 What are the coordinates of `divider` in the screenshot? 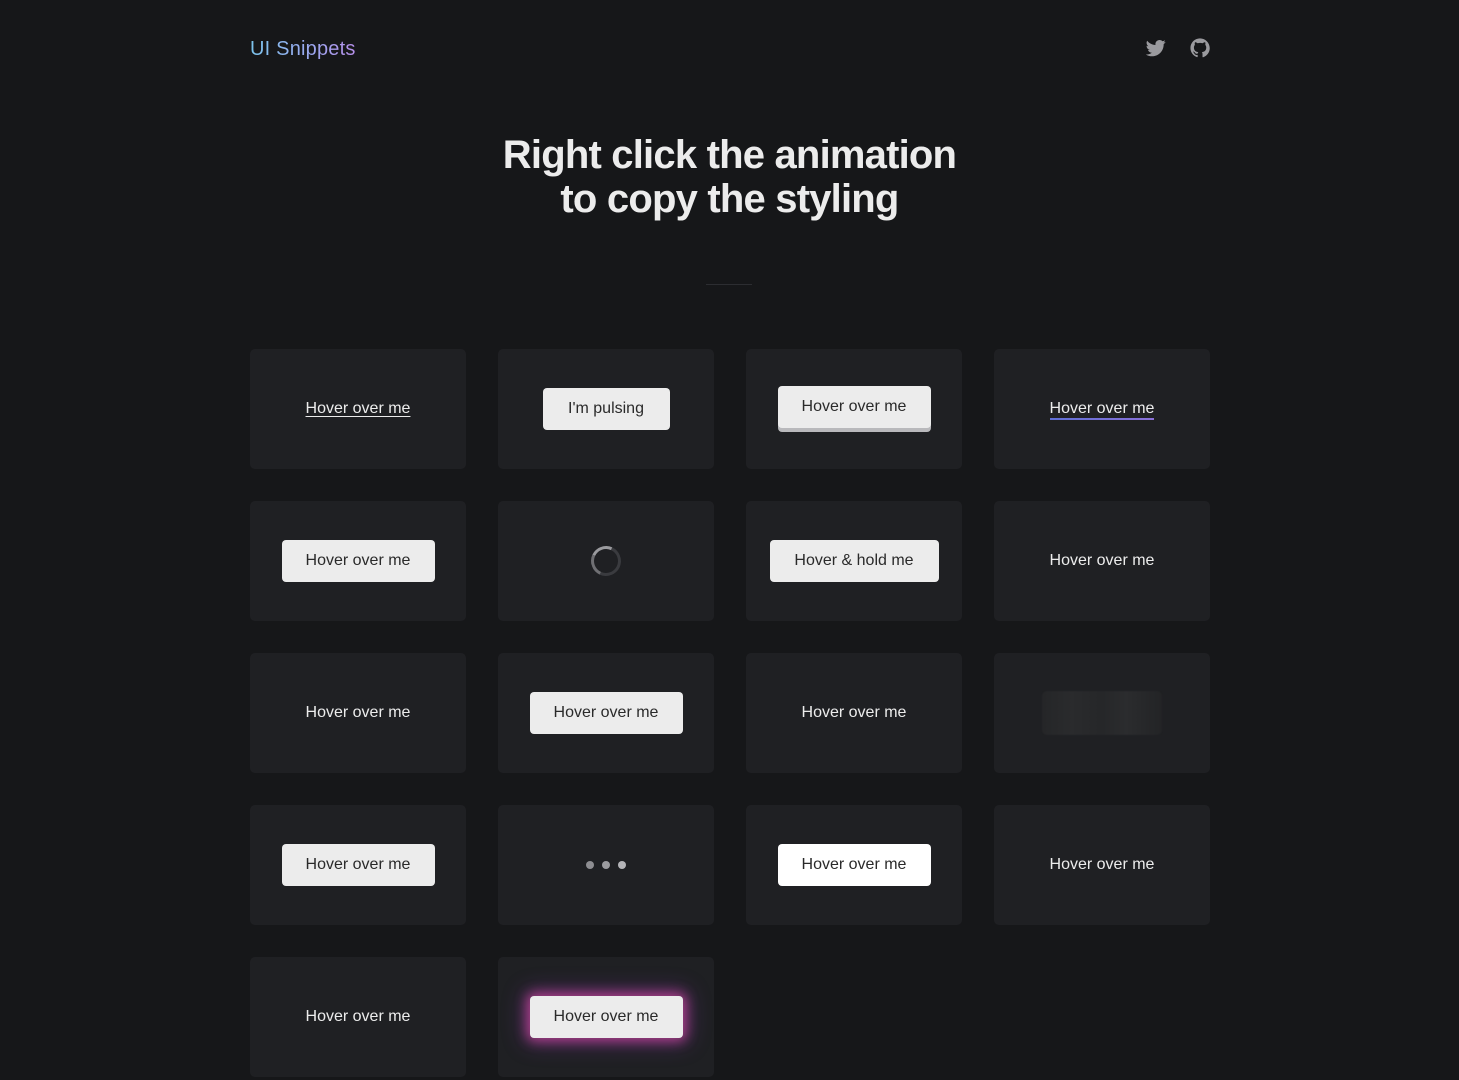 It's located at (729, 284).